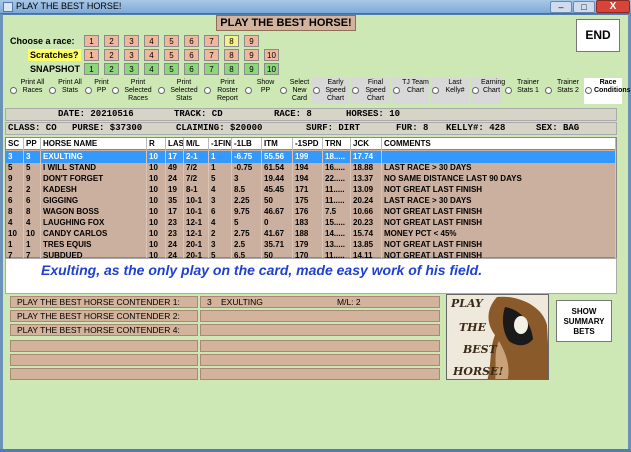 Image resolution: width=631 pixels, height=452 pixels. Describe the element at coordinates (242, 302) in the screenshot. I see `contender-1-name: EXULTING` at that location.